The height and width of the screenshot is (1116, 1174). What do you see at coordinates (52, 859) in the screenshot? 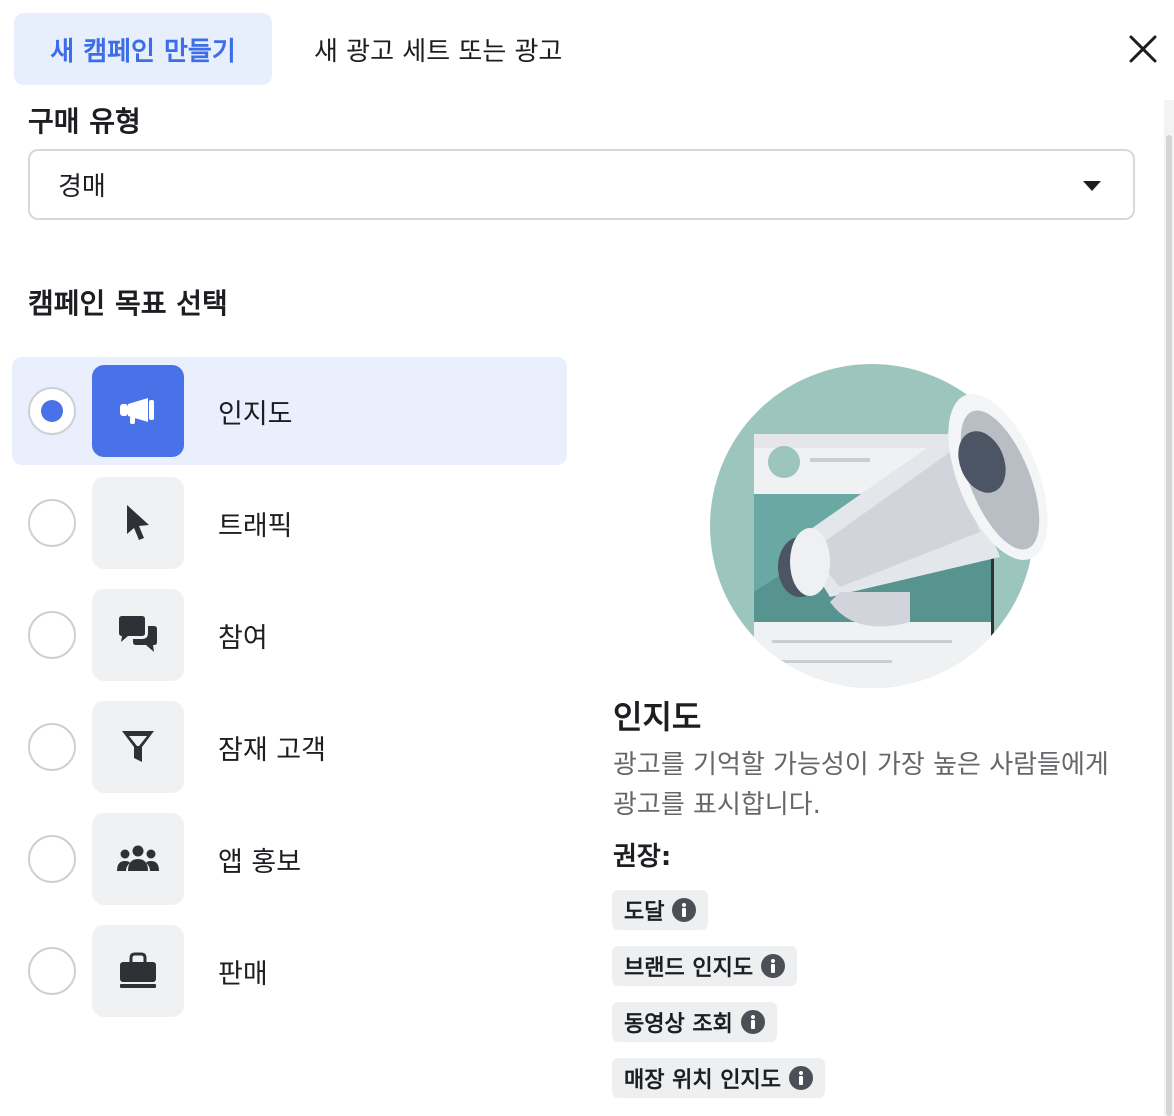
I see `radio-app-promotion` at bounding box center [52, 859].